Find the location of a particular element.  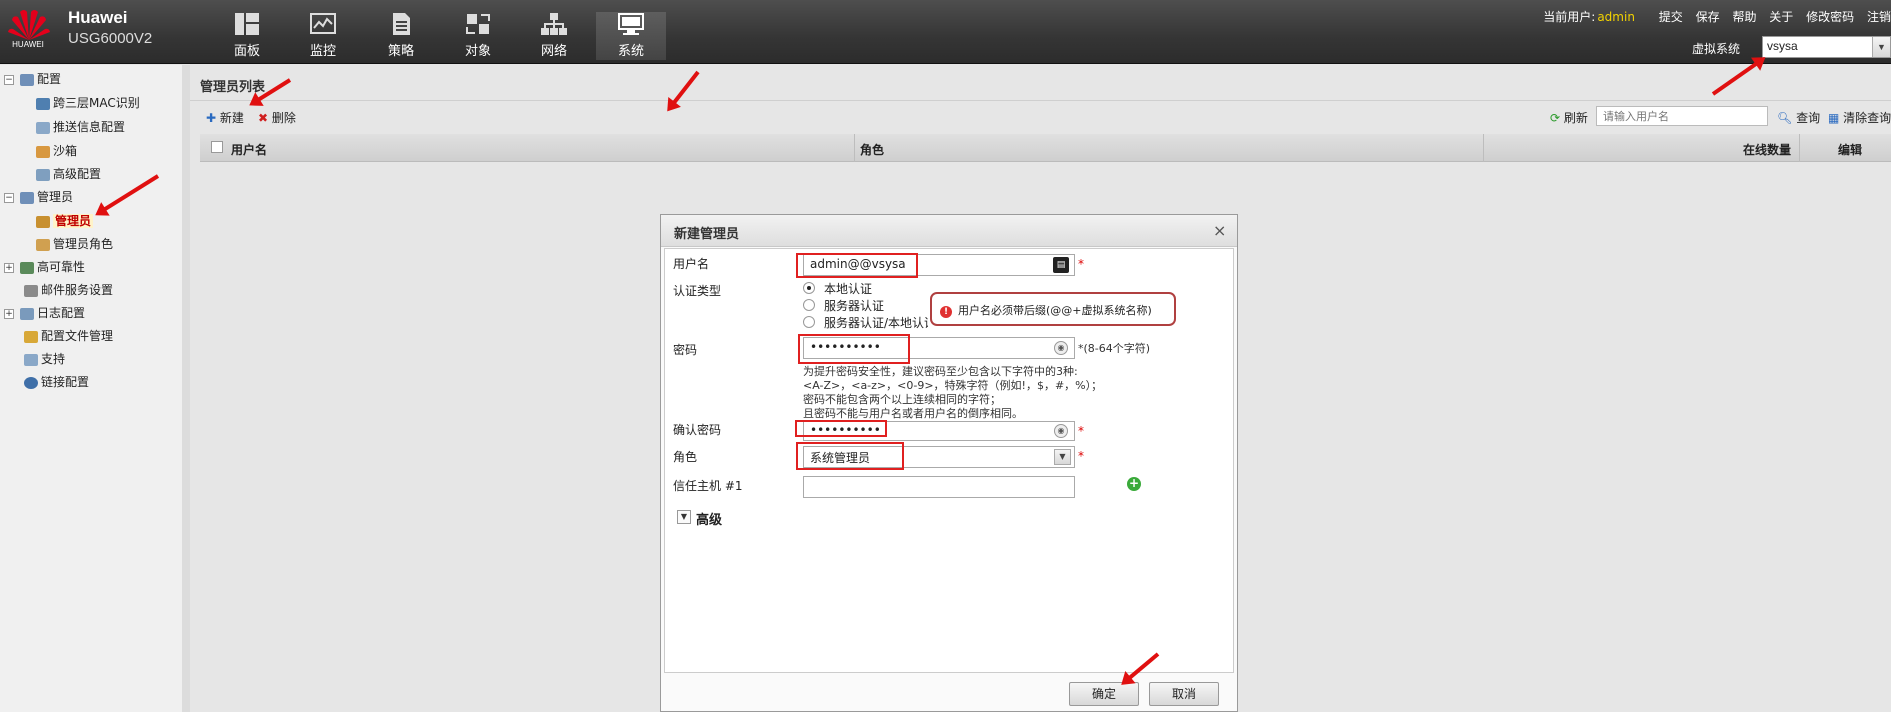

current-user-label: 当前用户: is located at coordinates (1569, 17).